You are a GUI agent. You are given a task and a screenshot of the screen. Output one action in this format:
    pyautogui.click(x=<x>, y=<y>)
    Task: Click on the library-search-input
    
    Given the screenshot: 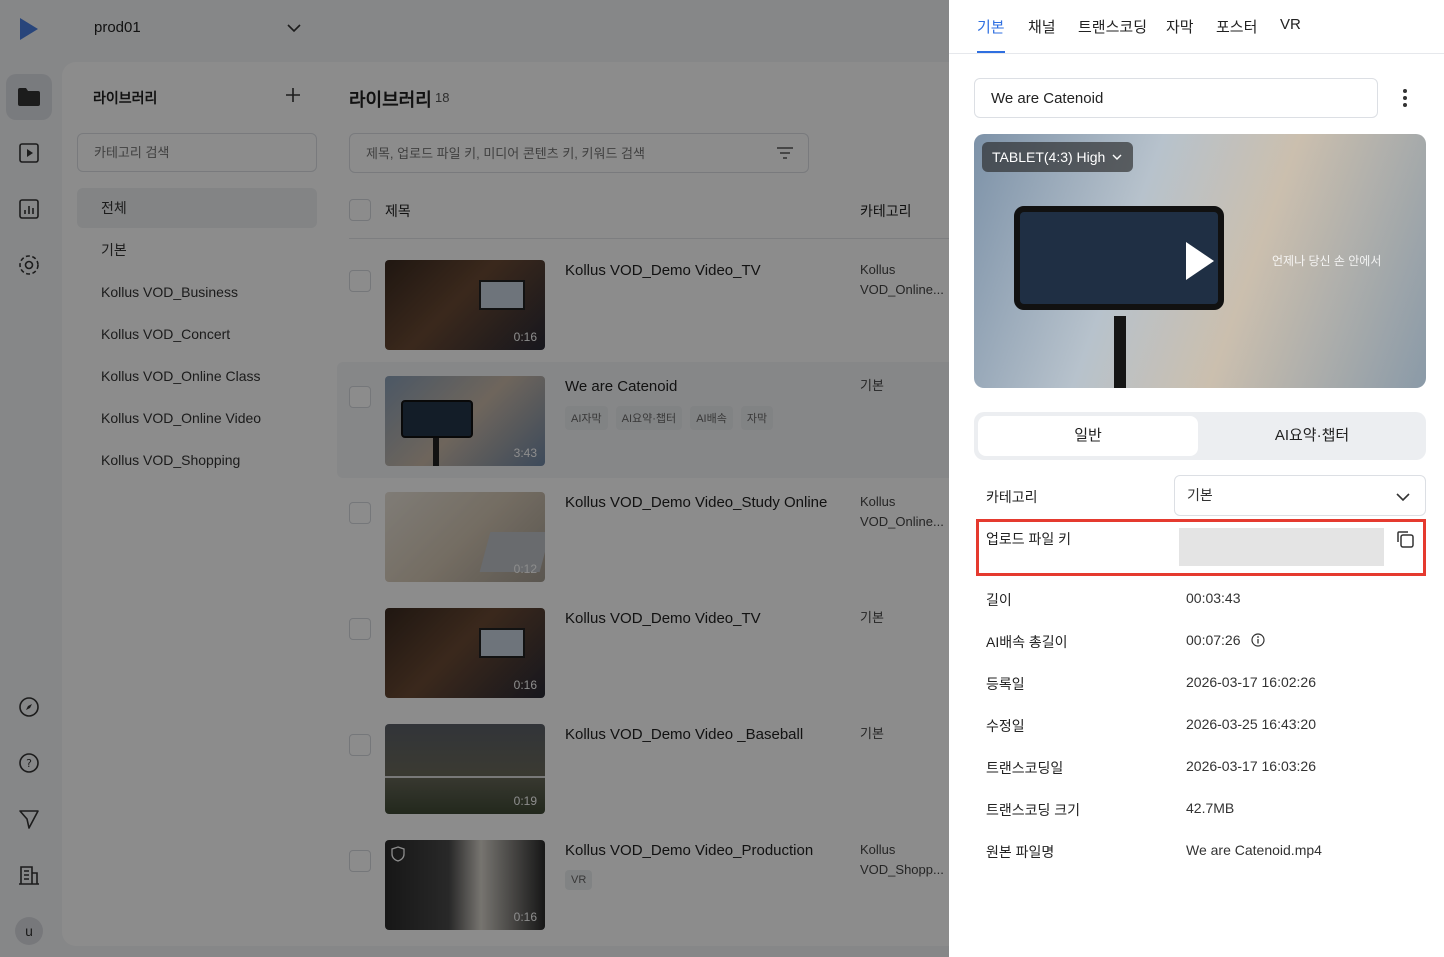 What is the action you would take?
    pyautogui.click(x=579, y=153)
    